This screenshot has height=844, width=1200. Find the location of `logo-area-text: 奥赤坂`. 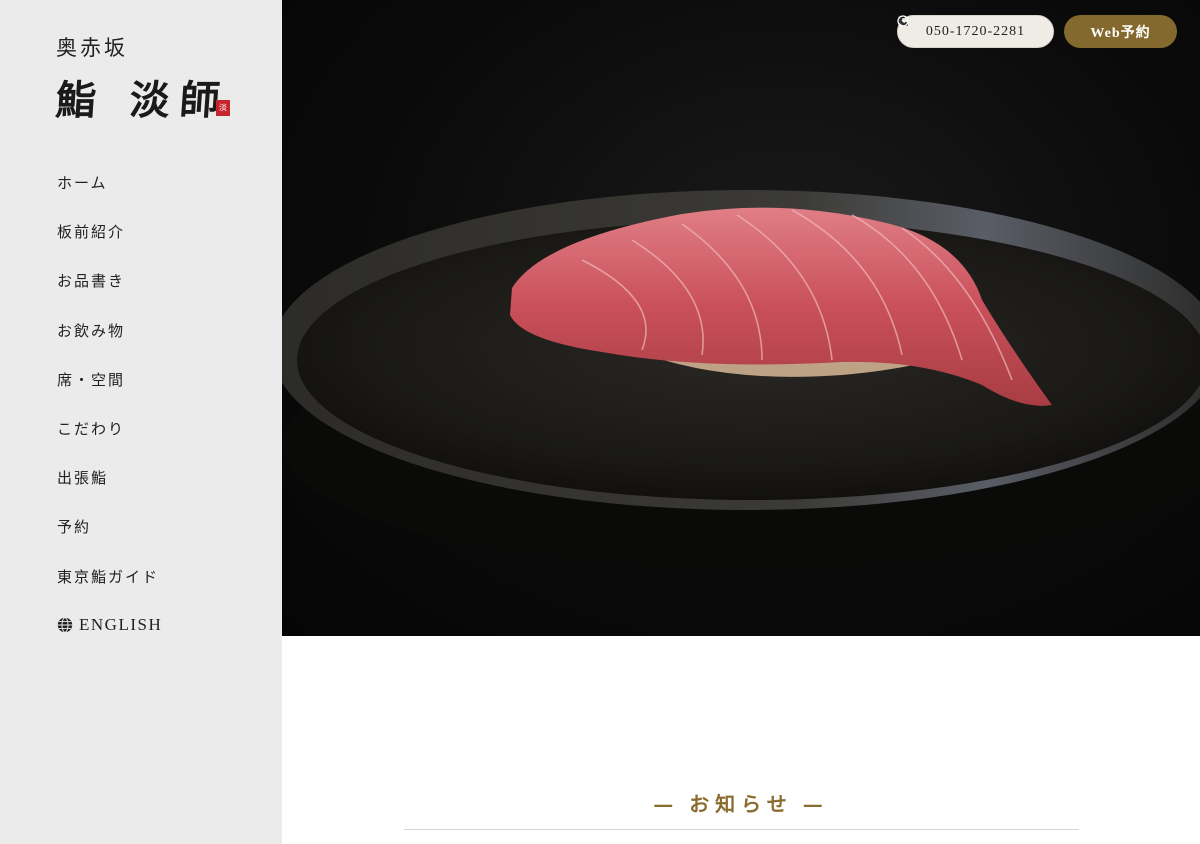

logo-area-text: 奥赤坂 is located at coordinates (92, 48).